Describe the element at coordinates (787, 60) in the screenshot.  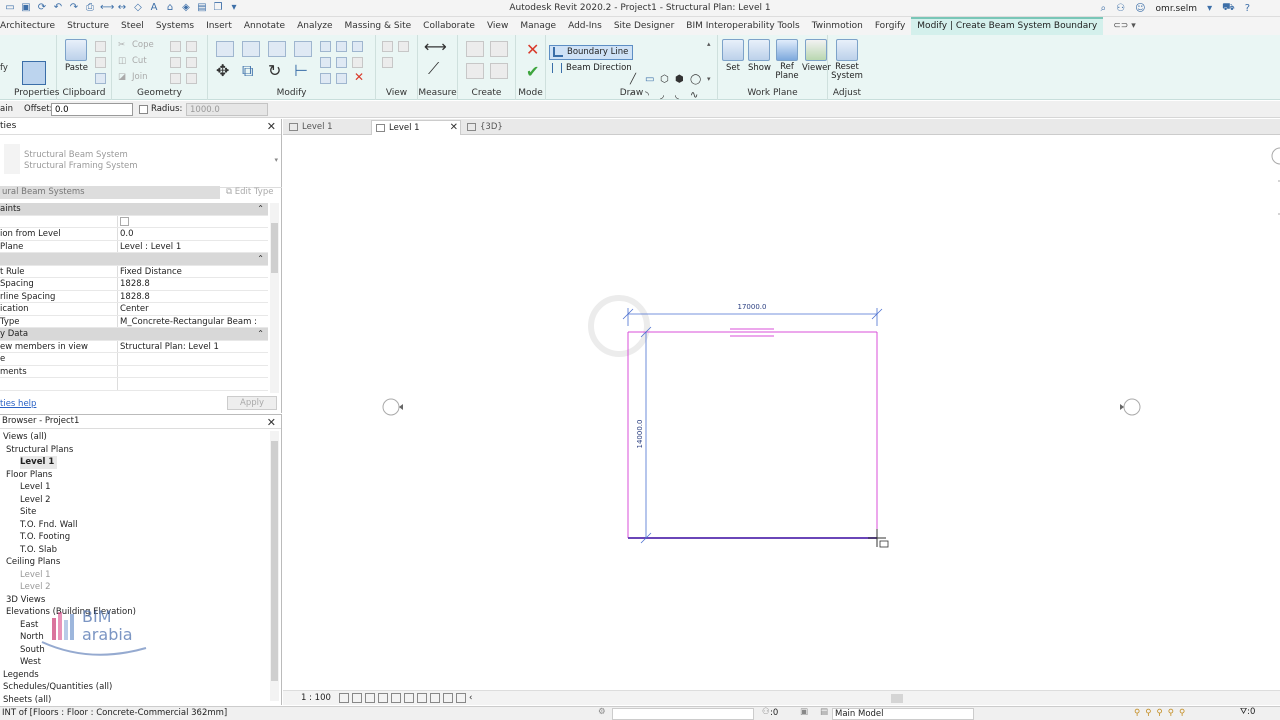
I see `ref-plane-button: Ref Plane` at that location.